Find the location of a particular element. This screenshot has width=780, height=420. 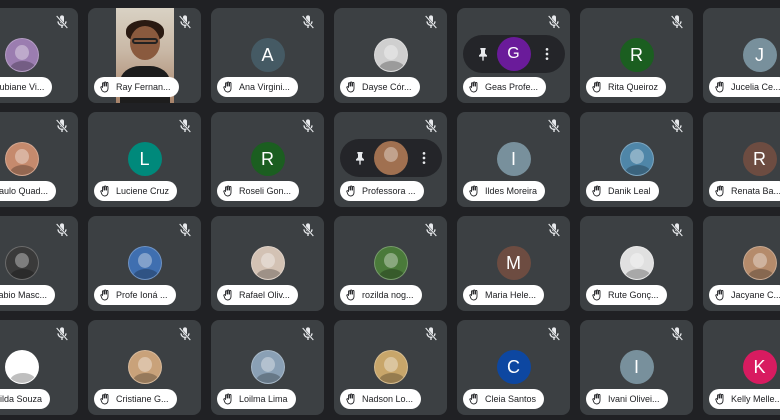

participant-tile: Loilma Lima is located at coordinates (267, 367).